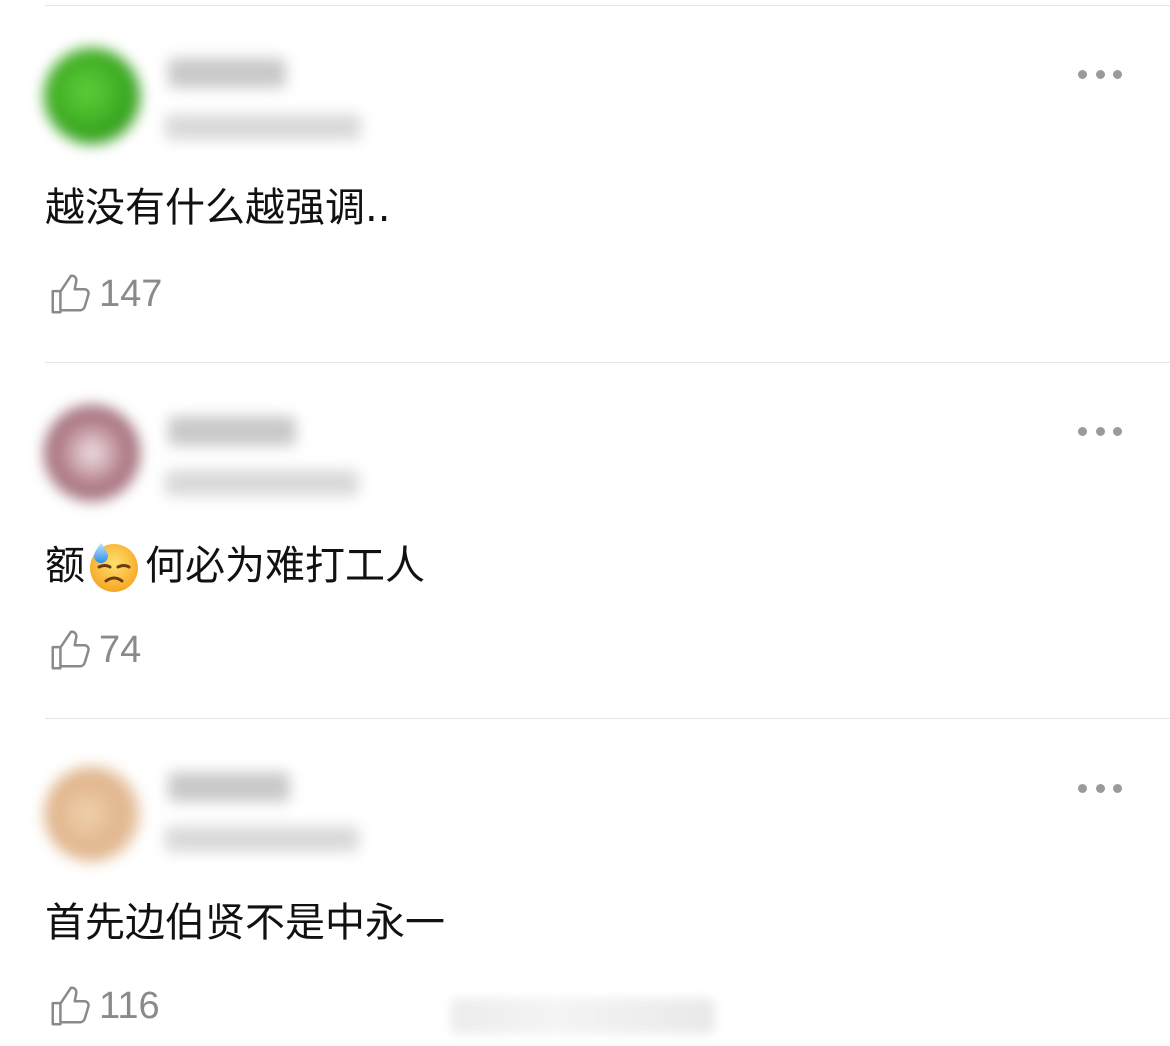 The height and width of the screenshot is (1046, 1170). I want to click on like-count: 147, so click(131, 293).